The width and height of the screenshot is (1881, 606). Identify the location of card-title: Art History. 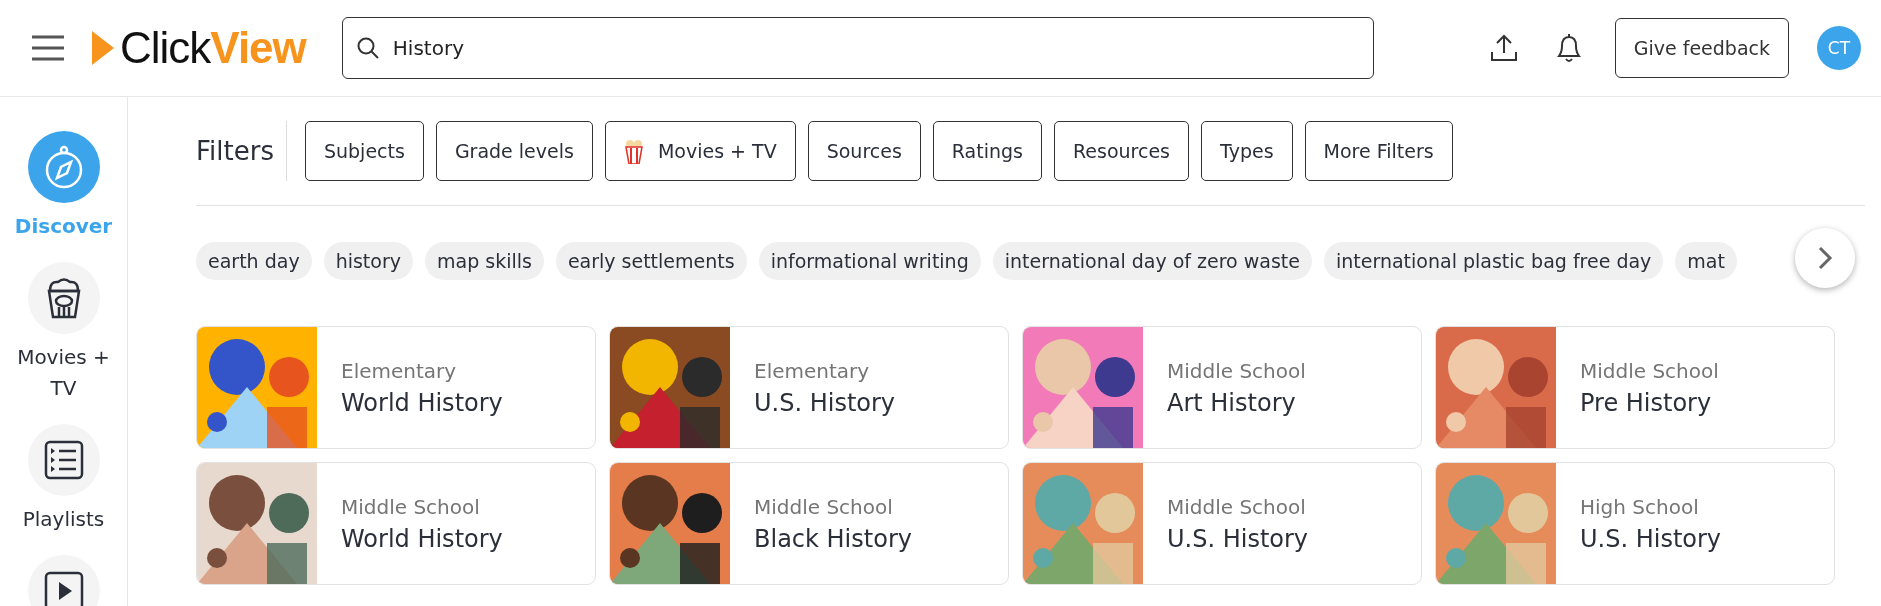
(1232, 402).